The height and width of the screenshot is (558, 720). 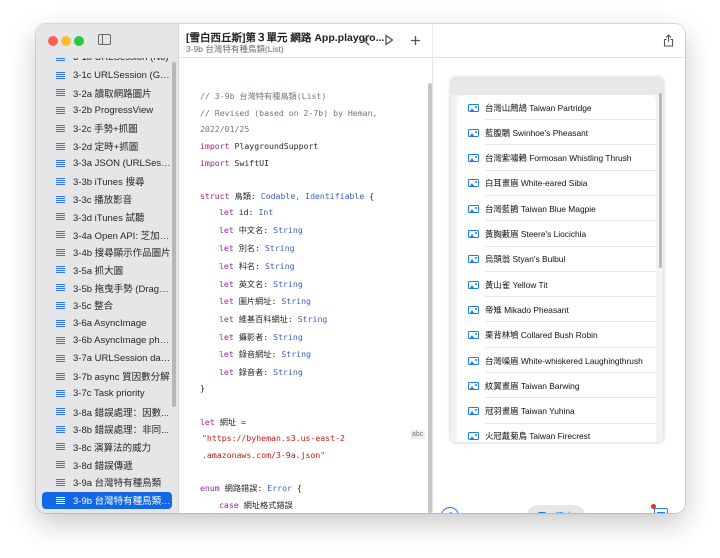 What do you see at coordinates (251, 488) in the screenshot?
I see `code-enum-line: enum 網路錯誤: Error {` at bounding box center [251, 488].